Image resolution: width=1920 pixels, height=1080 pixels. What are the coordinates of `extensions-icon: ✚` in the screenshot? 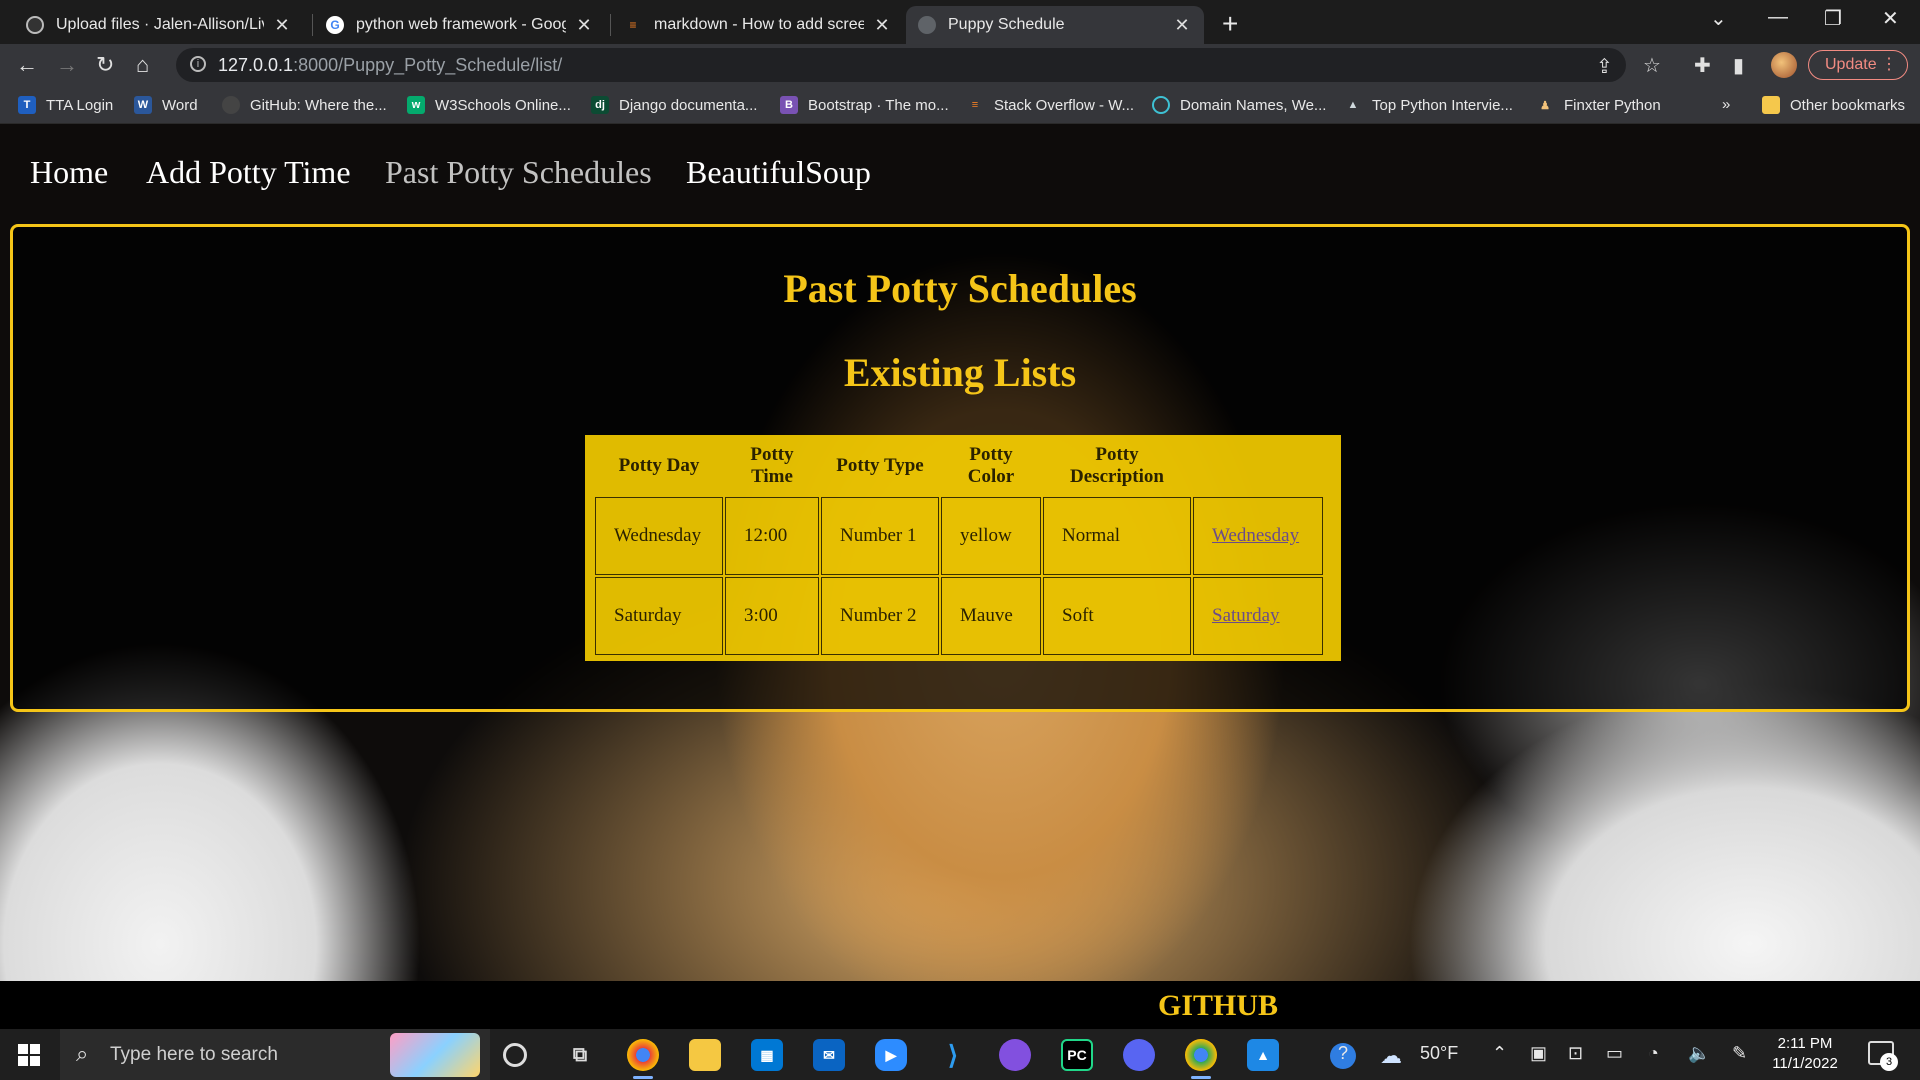 It's located at (1702, 65).